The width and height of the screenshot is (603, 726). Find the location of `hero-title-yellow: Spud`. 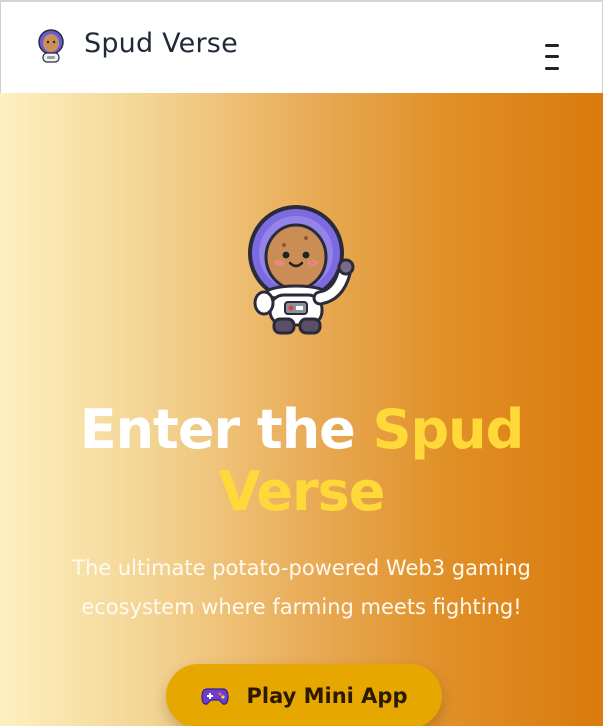

hero-title-yellow: Spud is located at coordinates (448, 429).